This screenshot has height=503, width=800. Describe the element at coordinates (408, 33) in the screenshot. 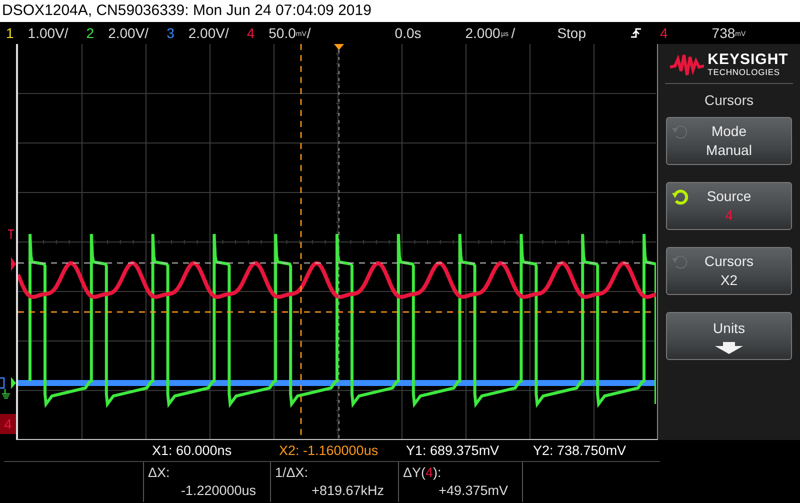

I see `time-delay: 0.0s` at that location.